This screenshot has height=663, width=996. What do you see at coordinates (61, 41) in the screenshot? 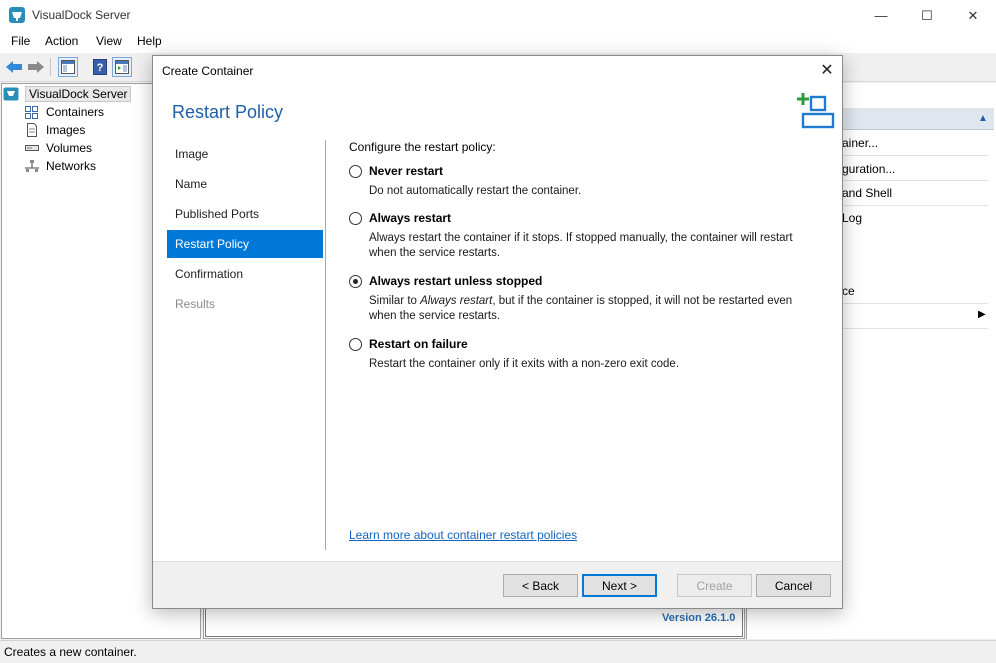
I see `menu-action: Action` at bounding box center [61, 41].